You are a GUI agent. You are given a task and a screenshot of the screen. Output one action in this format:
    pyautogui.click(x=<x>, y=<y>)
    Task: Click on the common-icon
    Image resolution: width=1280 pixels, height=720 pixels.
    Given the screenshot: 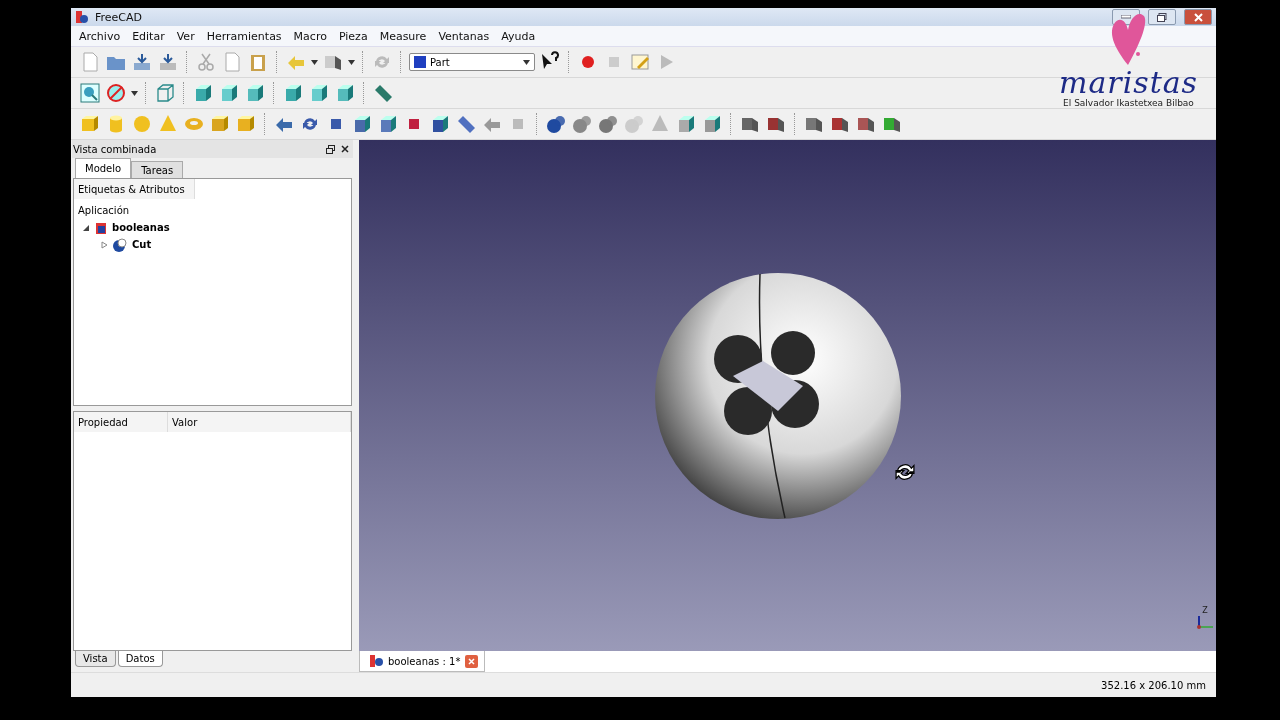 What is the action you would take?
    pyautogui.click(x=582, y=124)
    